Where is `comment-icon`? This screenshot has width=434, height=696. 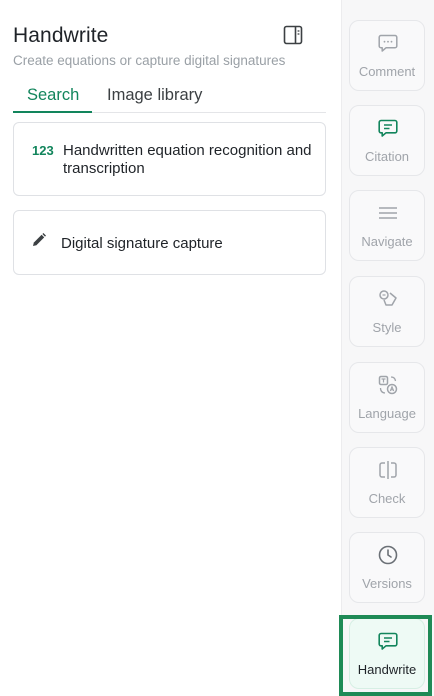 comment-icon is located at coordinates (388, 43).